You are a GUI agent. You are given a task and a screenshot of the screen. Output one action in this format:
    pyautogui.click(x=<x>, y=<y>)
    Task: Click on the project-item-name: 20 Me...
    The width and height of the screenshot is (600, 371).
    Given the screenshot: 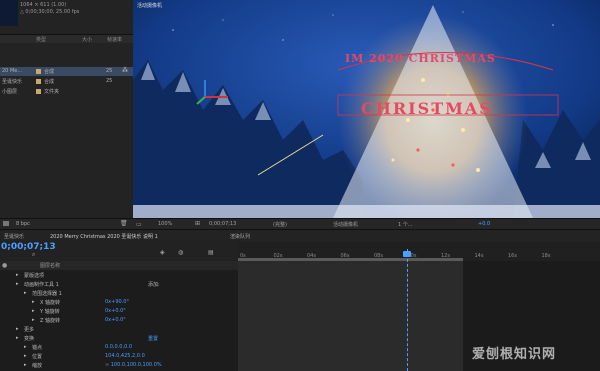 What is the action you would take?
    pyautogui.click(x=12, y=71)
    